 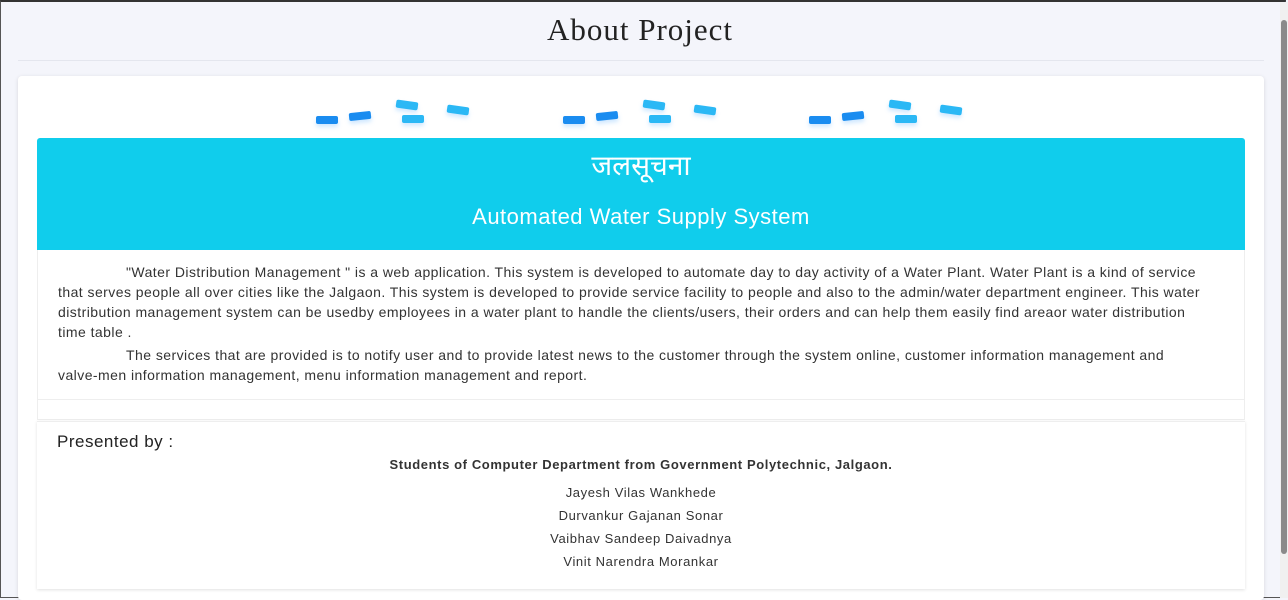 I want to click on vertical-scrollbar, so click(x=1284, y=300).